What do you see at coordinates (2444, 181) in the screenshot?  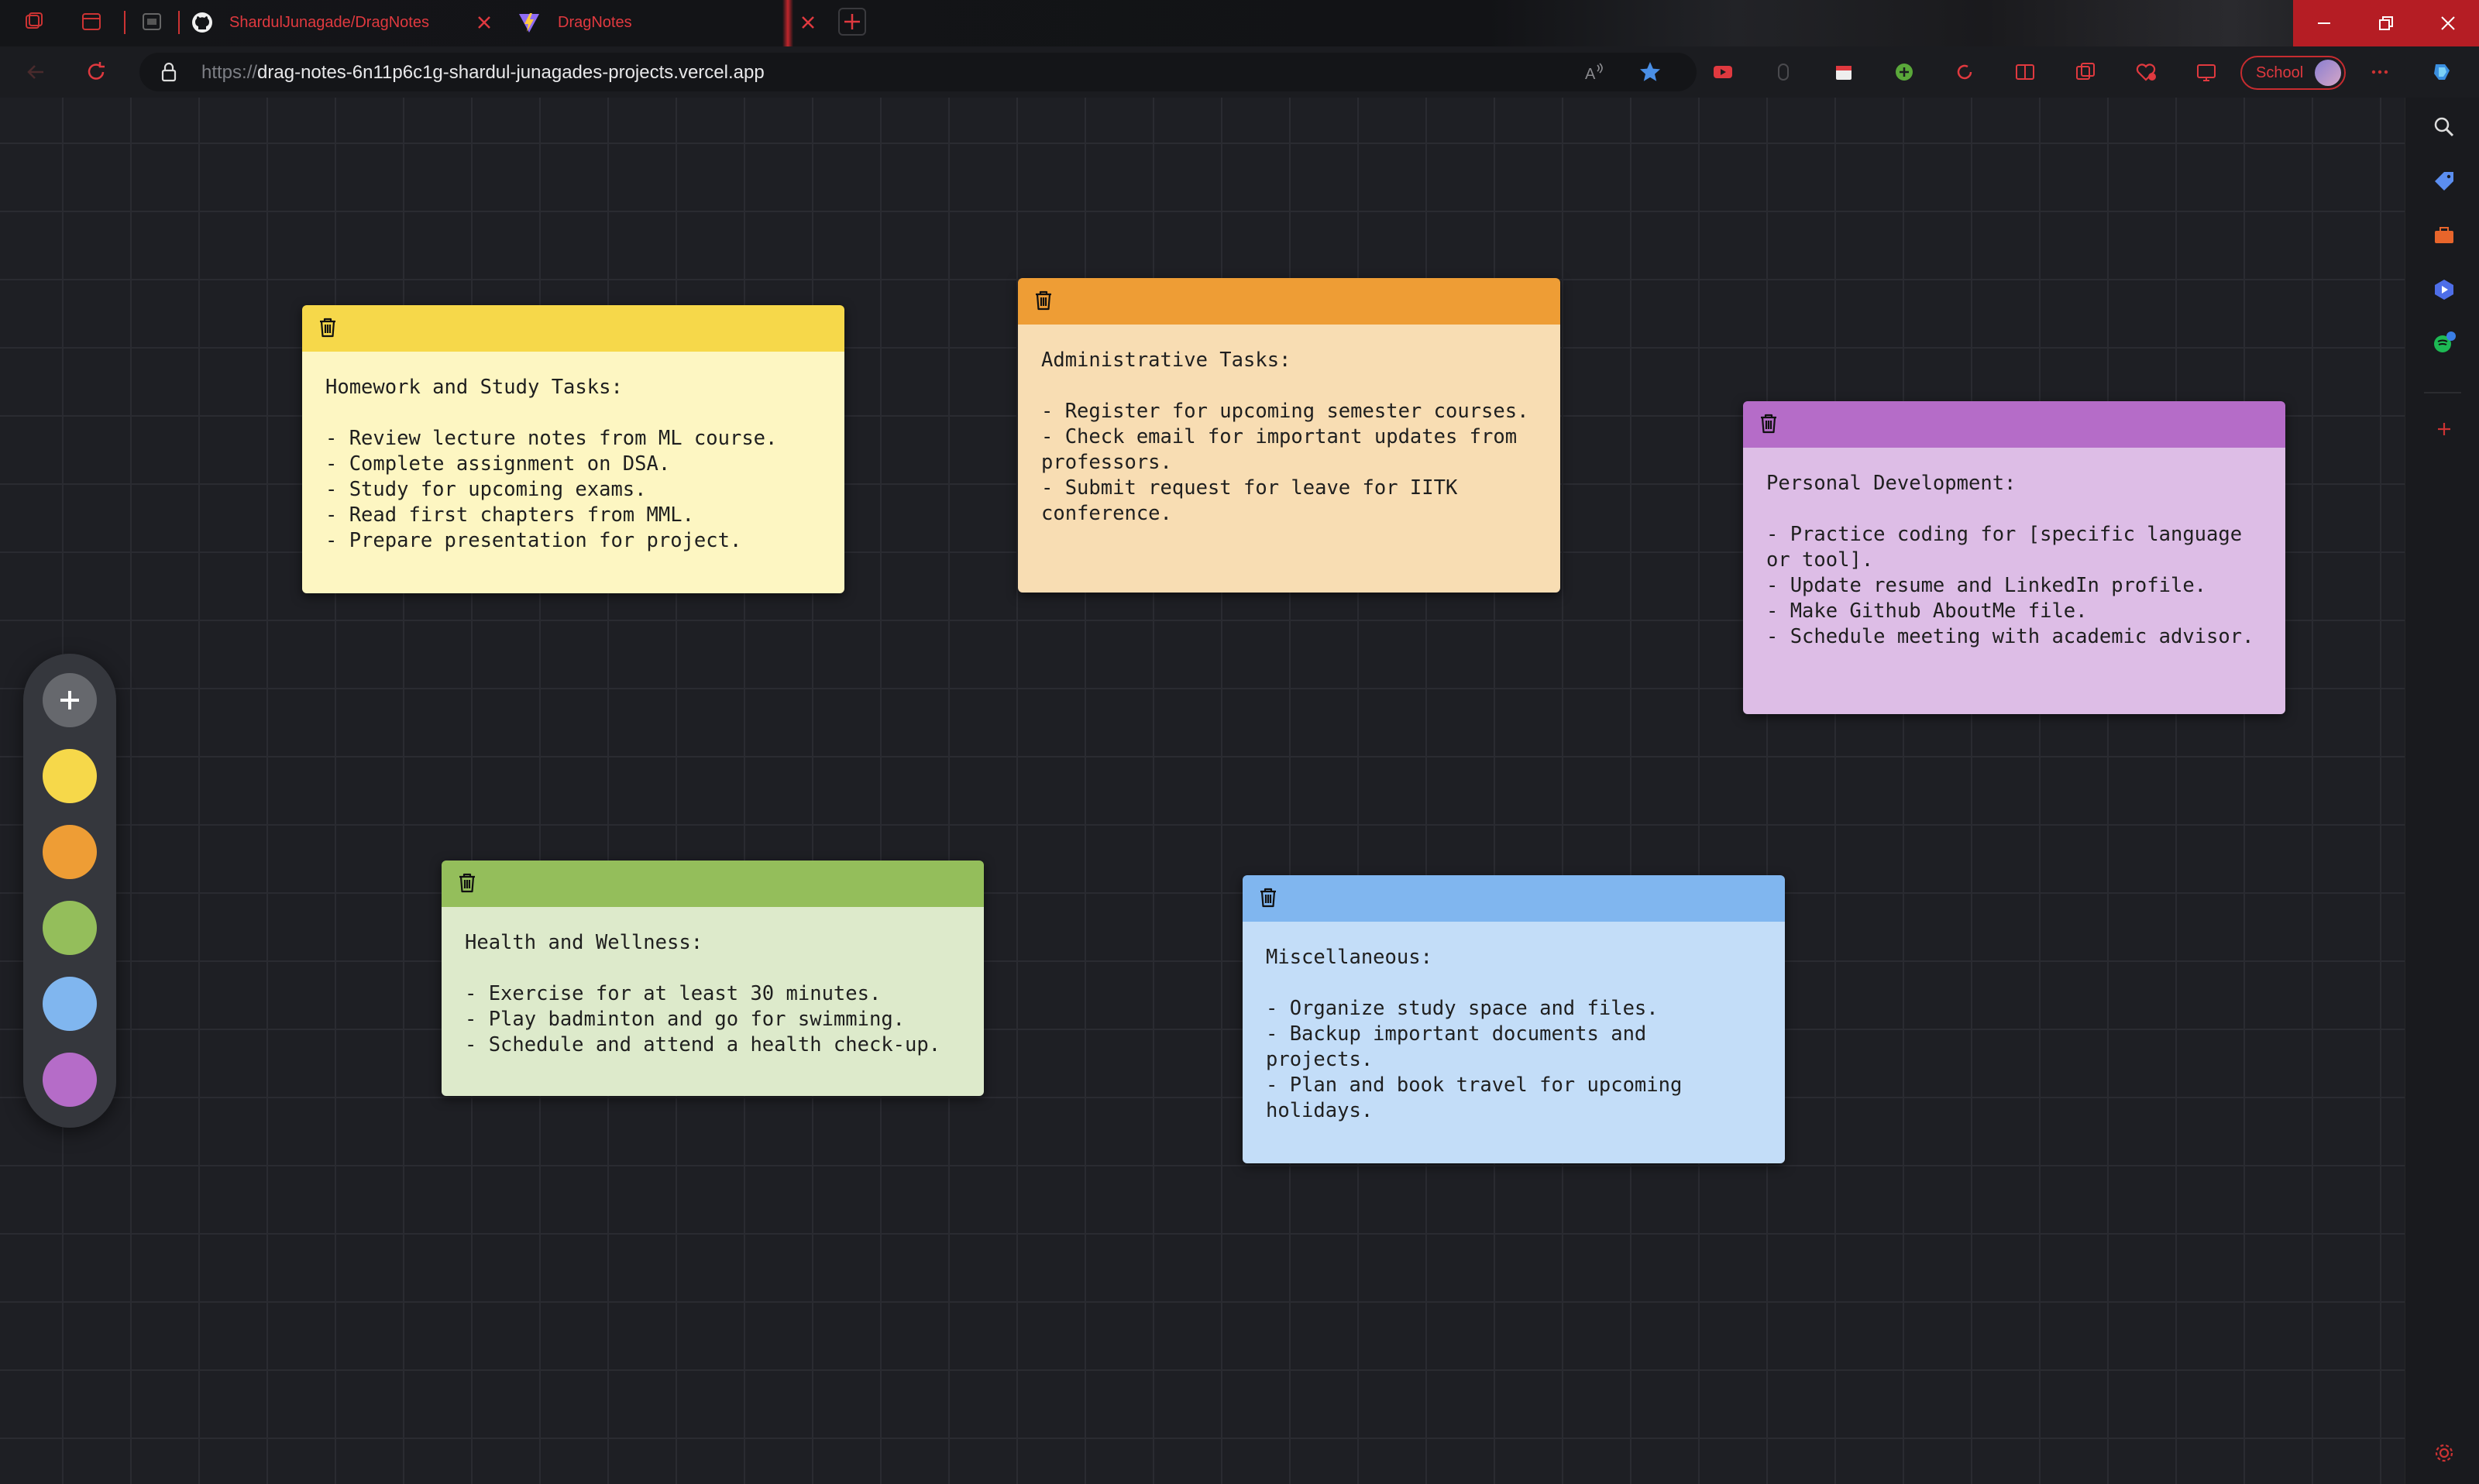 I see `shopping-tag-icon` at bounding box center [2444, 181].